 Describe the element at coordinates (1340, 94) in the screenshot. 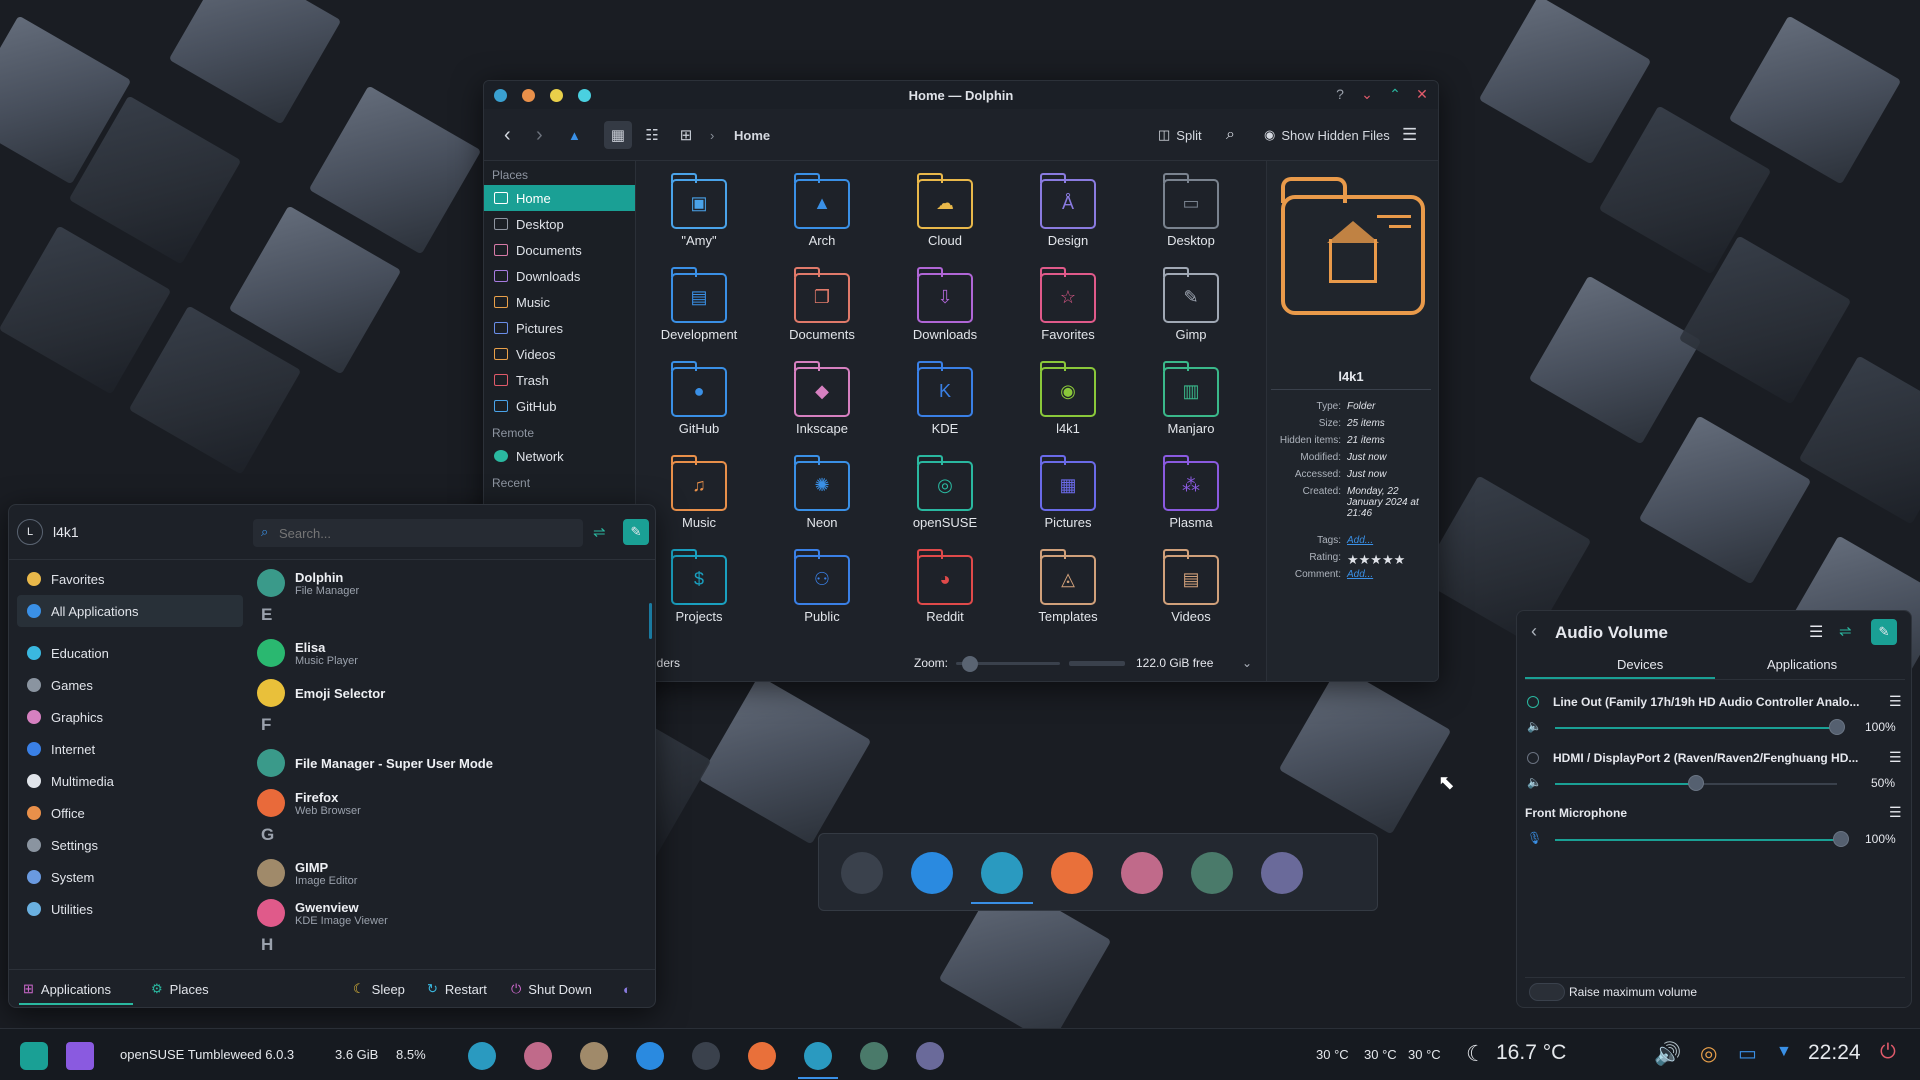

I see `help-button: ?` at that location.